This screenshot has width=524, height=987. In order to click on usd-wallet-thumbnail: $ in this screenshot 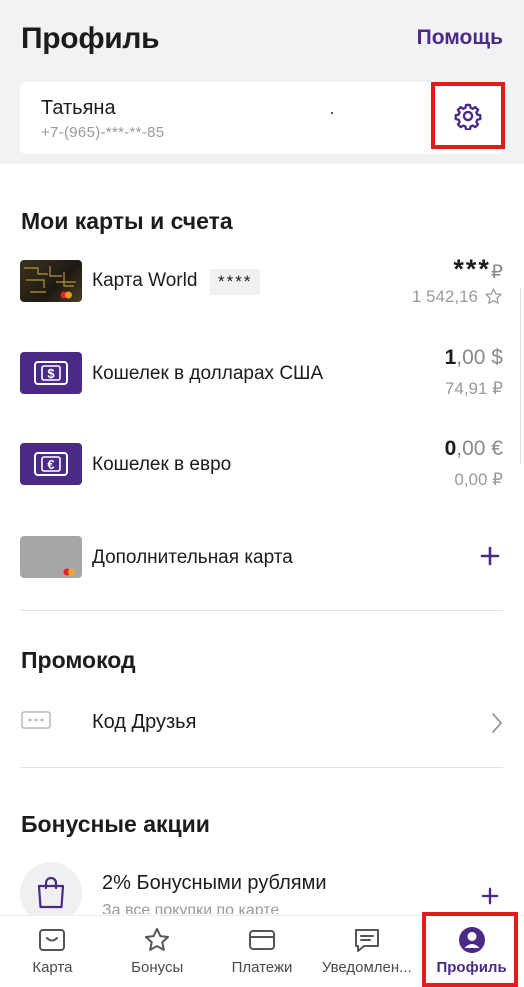, I will do `click(51, 373)`.